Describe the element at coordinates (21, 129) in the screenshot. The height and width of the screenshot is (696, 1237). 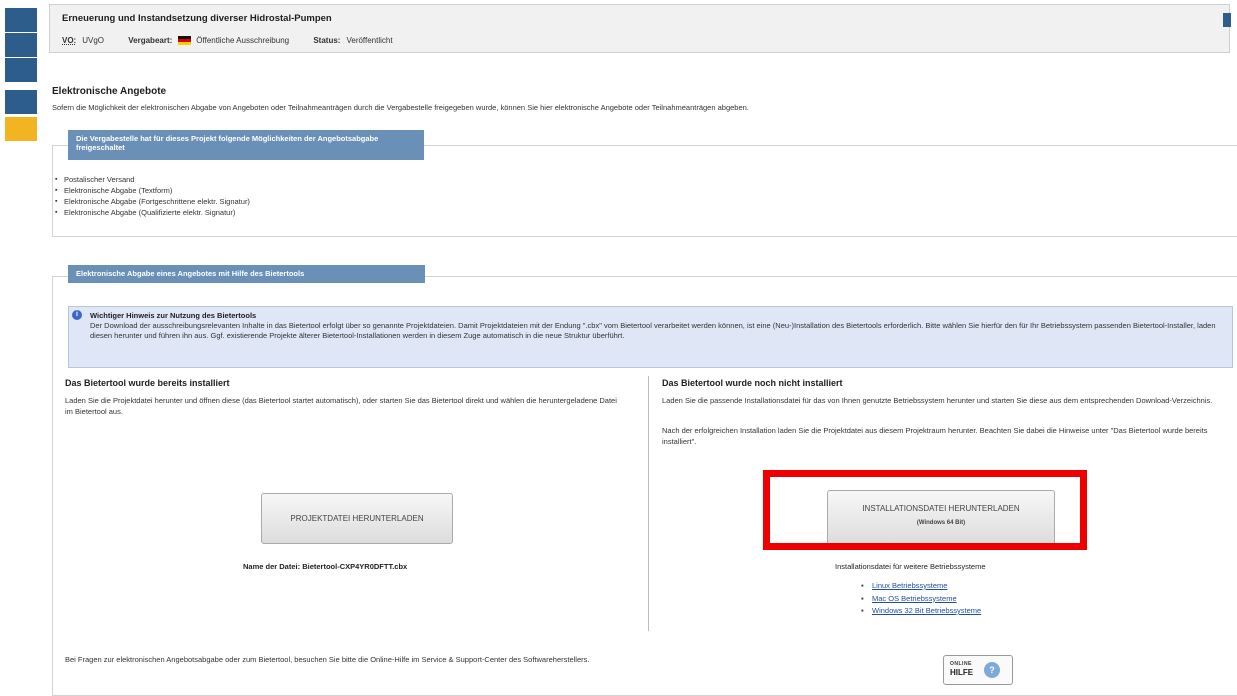
I see `nav-tile-active` at that location.